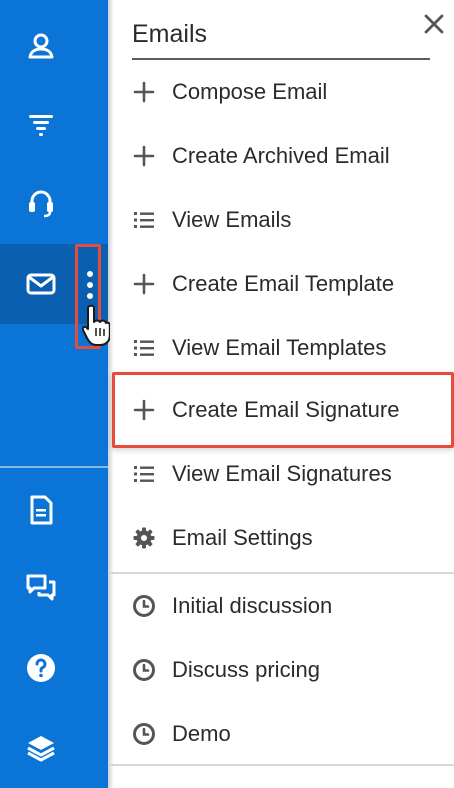 The width and height of the screenshot is (454, 788). I want to click on menu-item-compose-email: Compose Email, so click(284, 92).